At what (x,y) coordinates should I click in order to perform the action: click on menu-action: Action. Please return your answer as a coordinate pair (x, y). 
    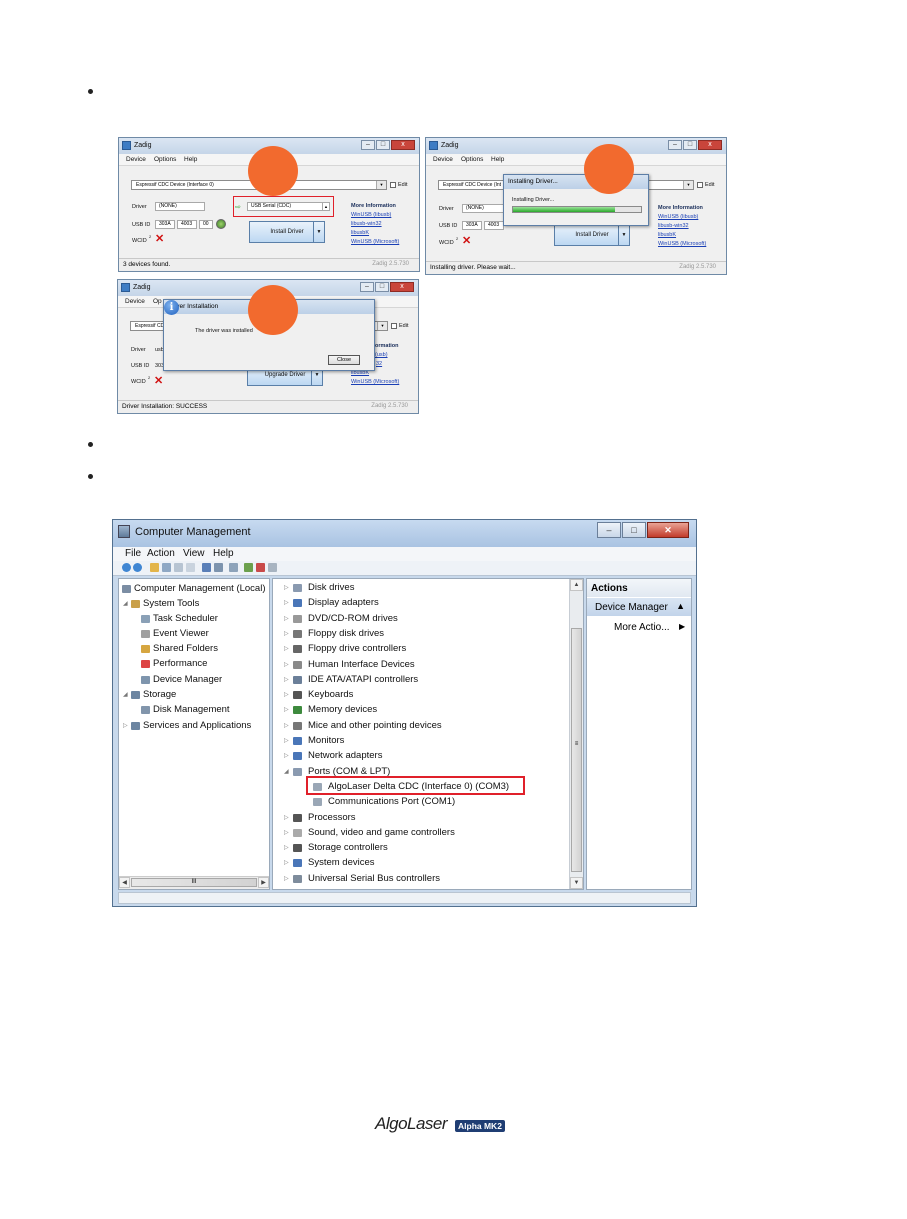
    Looking at the image, I should click on (161, 553).